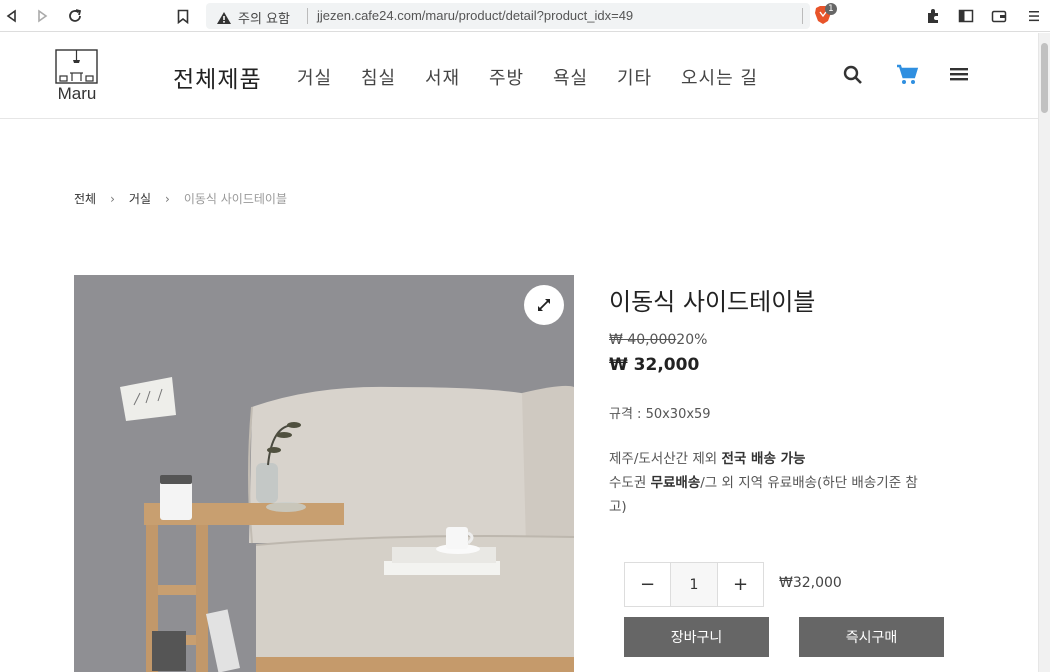  Describe the element at coordinates (217, 77) in the screenshot. I see `nav-all-products: 전체제품` at that location.